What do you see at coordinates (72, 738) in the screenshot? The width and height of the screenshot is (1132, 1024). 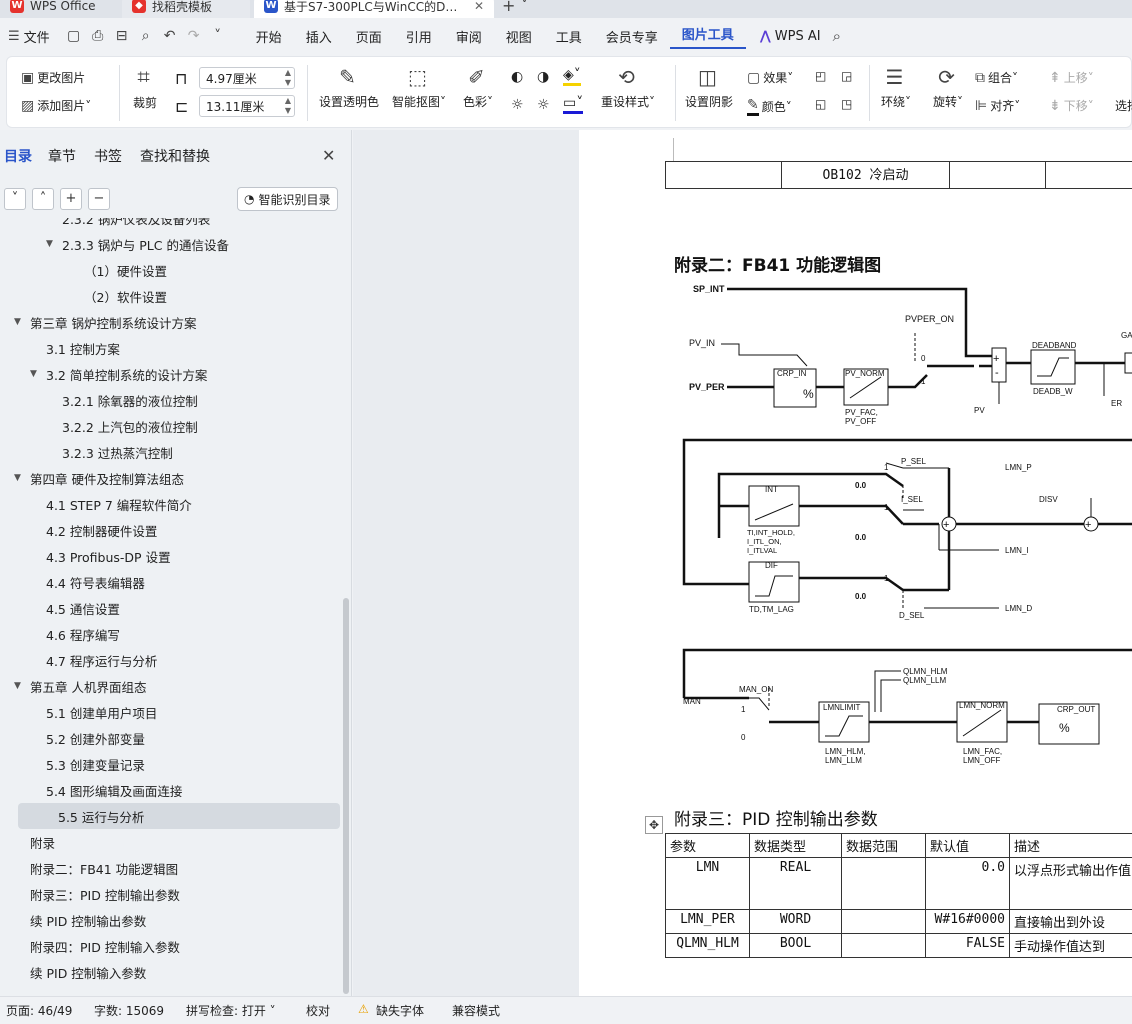 I see `toc-item: 5.2 创建外部变量` at bounding box center [72, 738].